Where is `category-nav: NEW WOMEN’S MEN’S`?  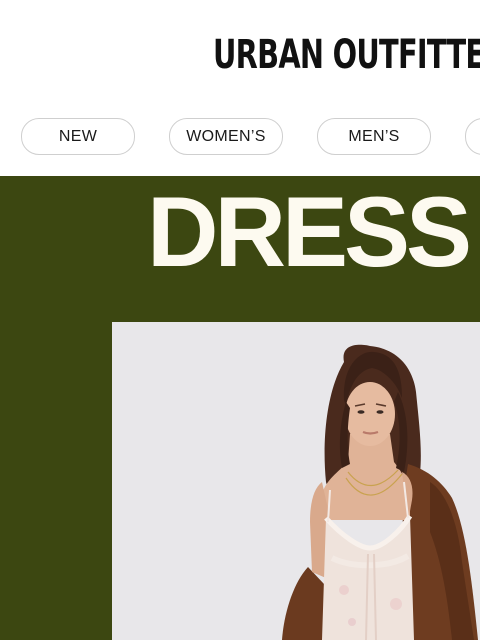 category-nav: NEW WOMEN’S MEN’S is located at coordinates (240, 137).